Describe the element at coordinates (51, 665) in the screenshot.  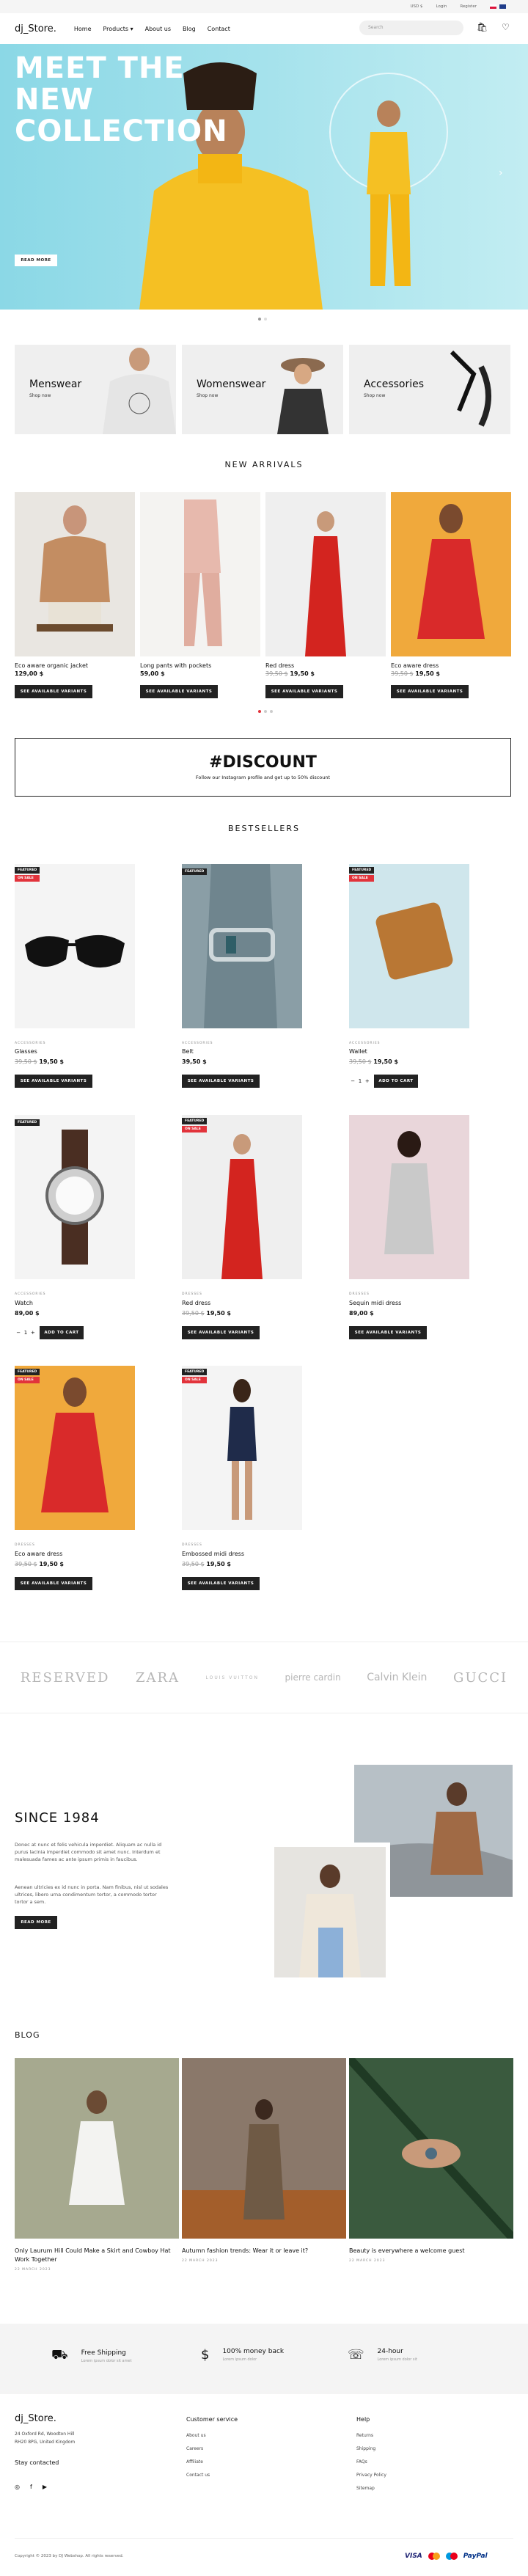
I see `product-name: Eco aware organic jacket` at that location.